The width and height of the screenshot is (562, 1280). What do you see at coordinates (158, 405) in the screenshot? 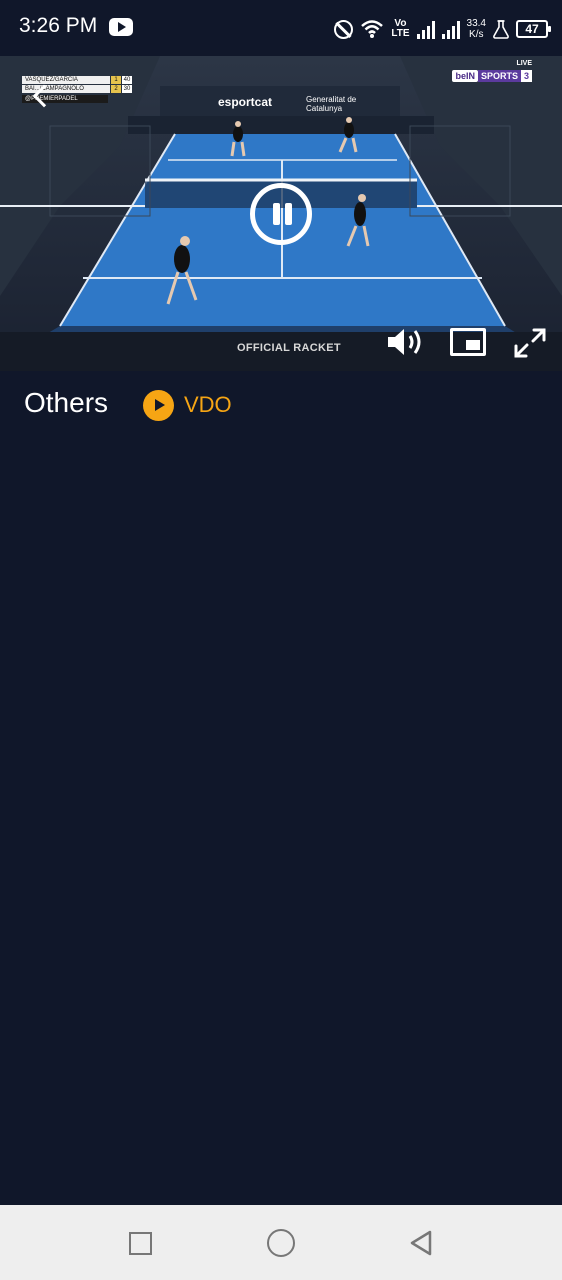
I see `play-circle-icon` at bounding box center [158, 405].